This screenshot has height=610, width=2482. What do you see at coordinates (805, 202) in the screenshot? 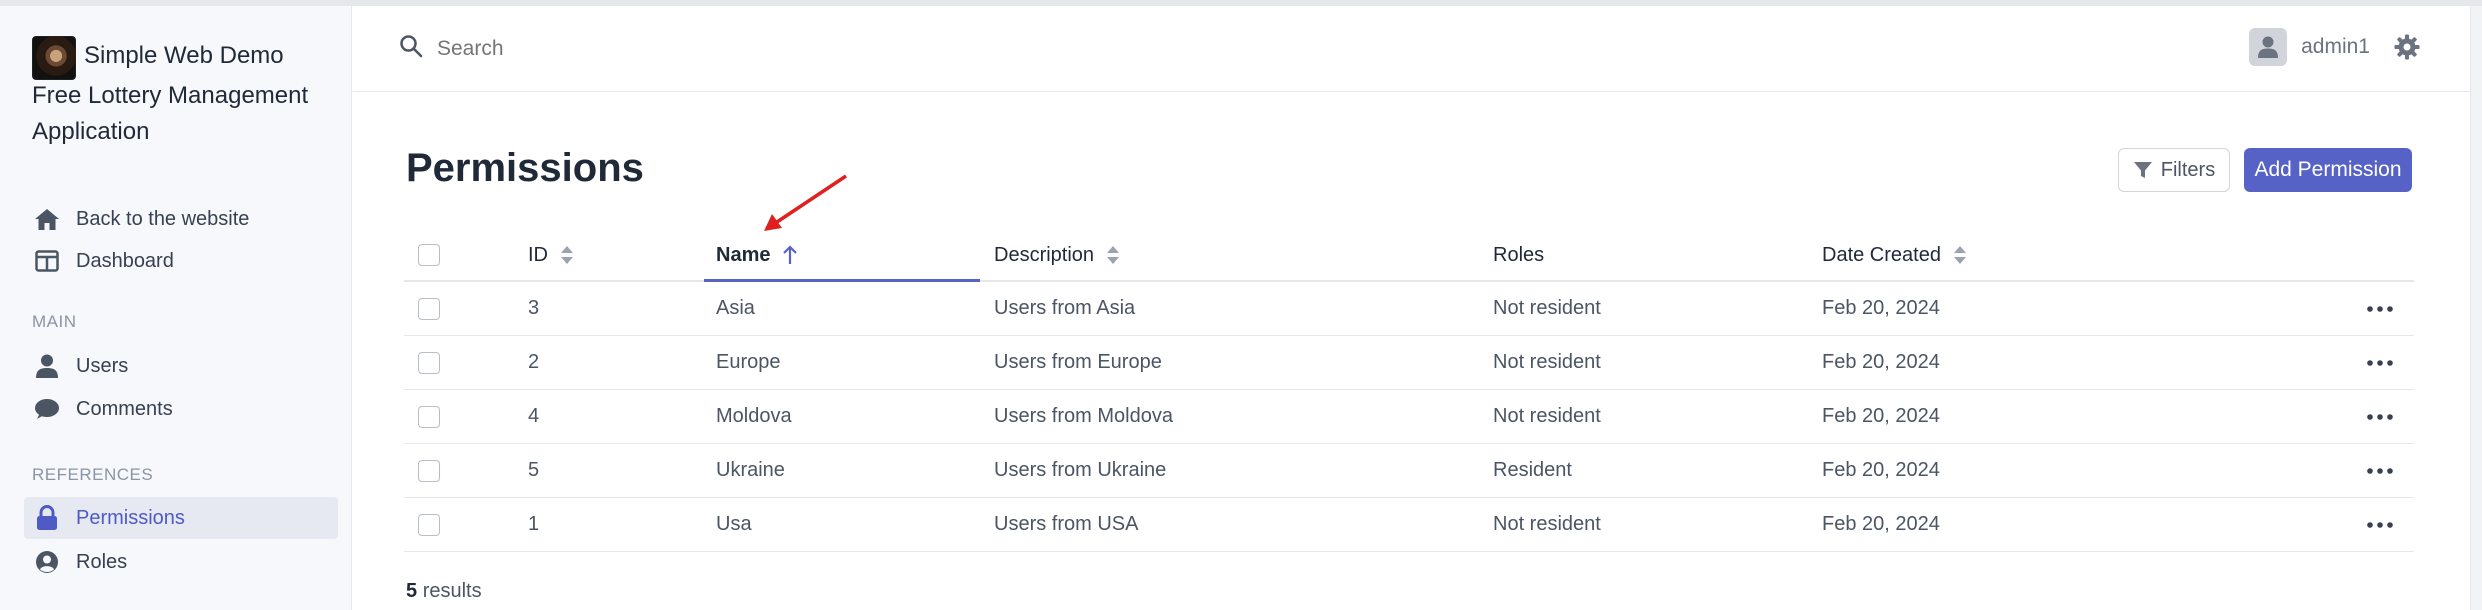
I see `annotation-arrow-icon` at bounding box center [805, 202].